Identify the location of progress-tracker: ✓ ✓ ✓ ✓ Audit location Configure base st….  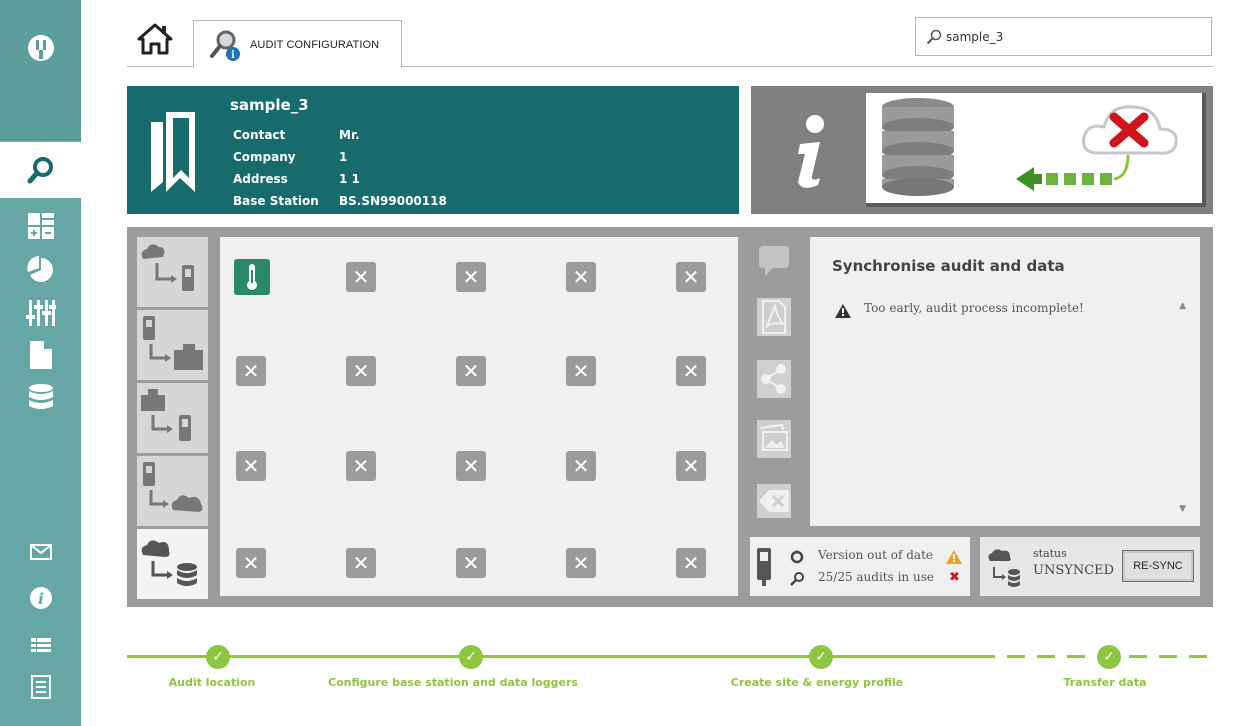
(670, 670).